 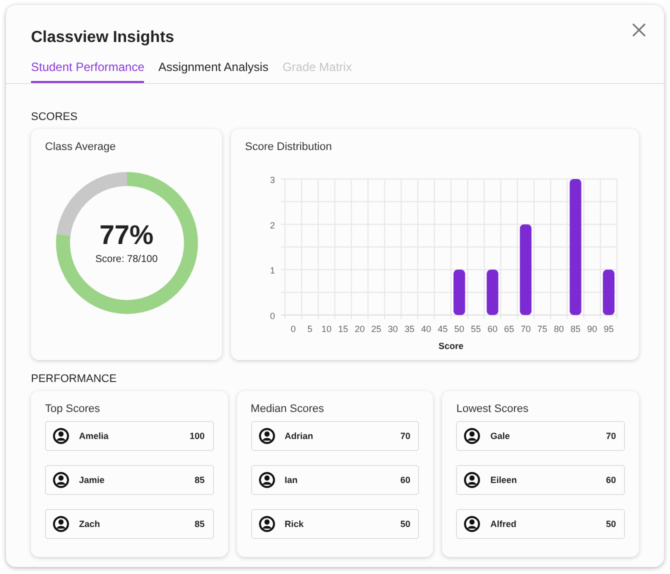 I want to click on axis-tick-label: 60, so click(x=493, y=329).